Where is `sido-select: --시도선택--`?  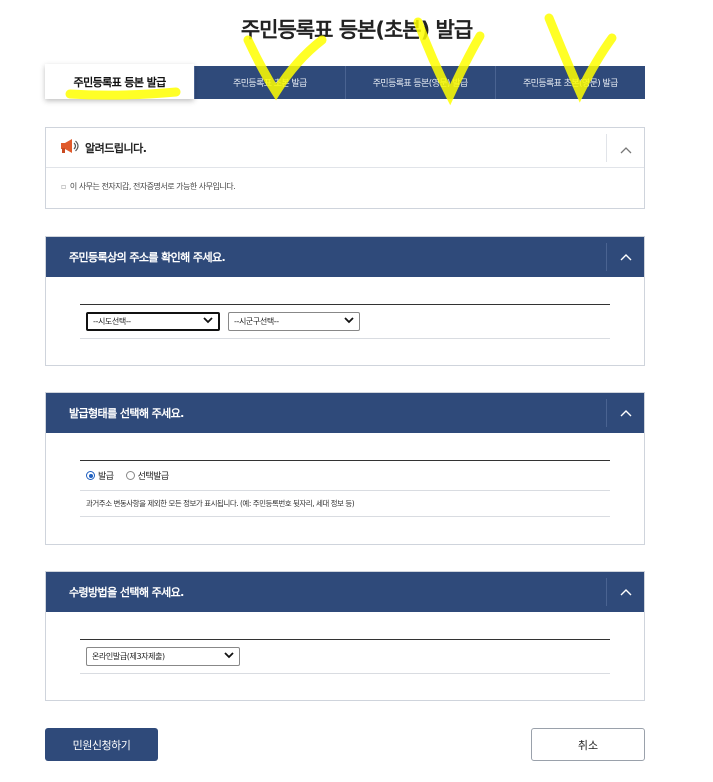
sido-select: --시도선택-- is located at coordinates (153, 321).